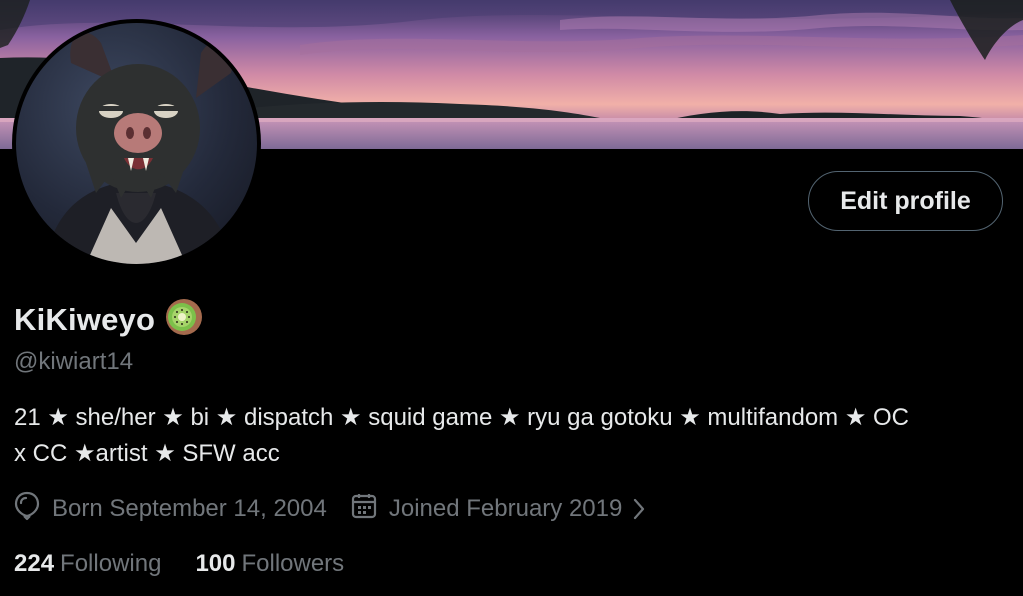  I want to click on birthday-item: Born September 14, 2004, so click(170, 509).